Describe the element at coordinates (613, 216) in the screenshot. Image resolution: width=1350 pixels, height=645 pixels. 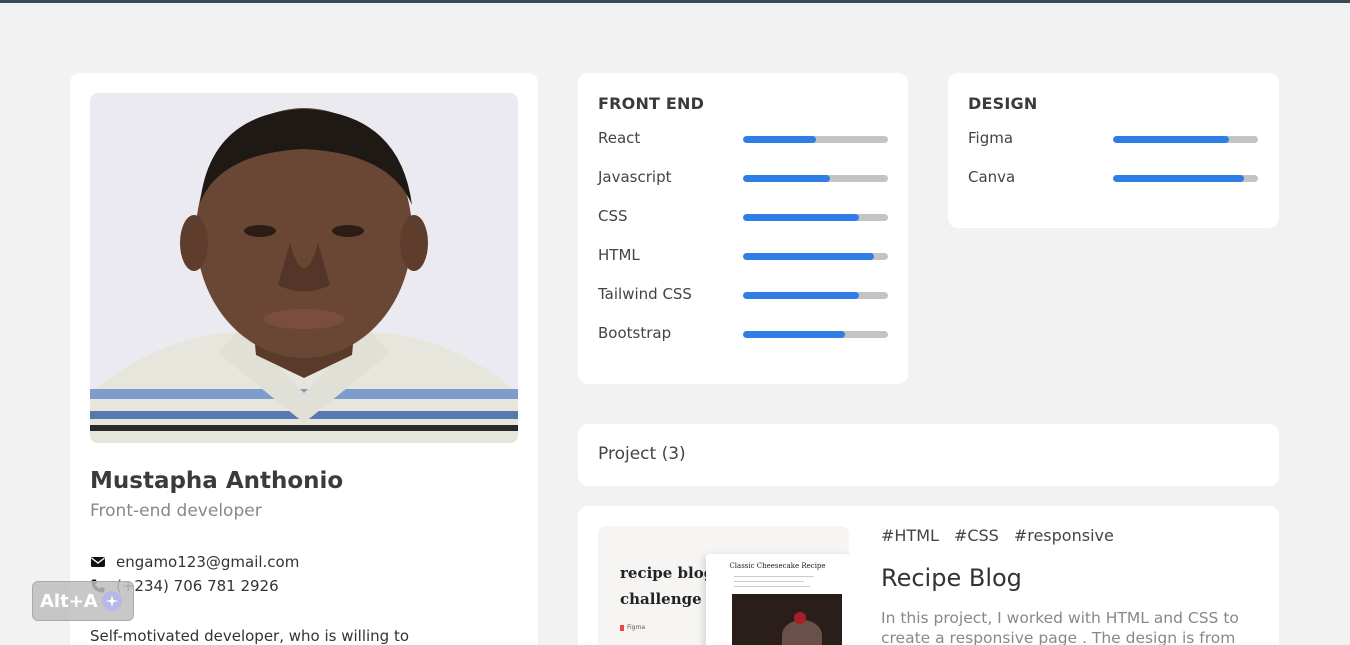
I see `skill-name: CSS` at that location.